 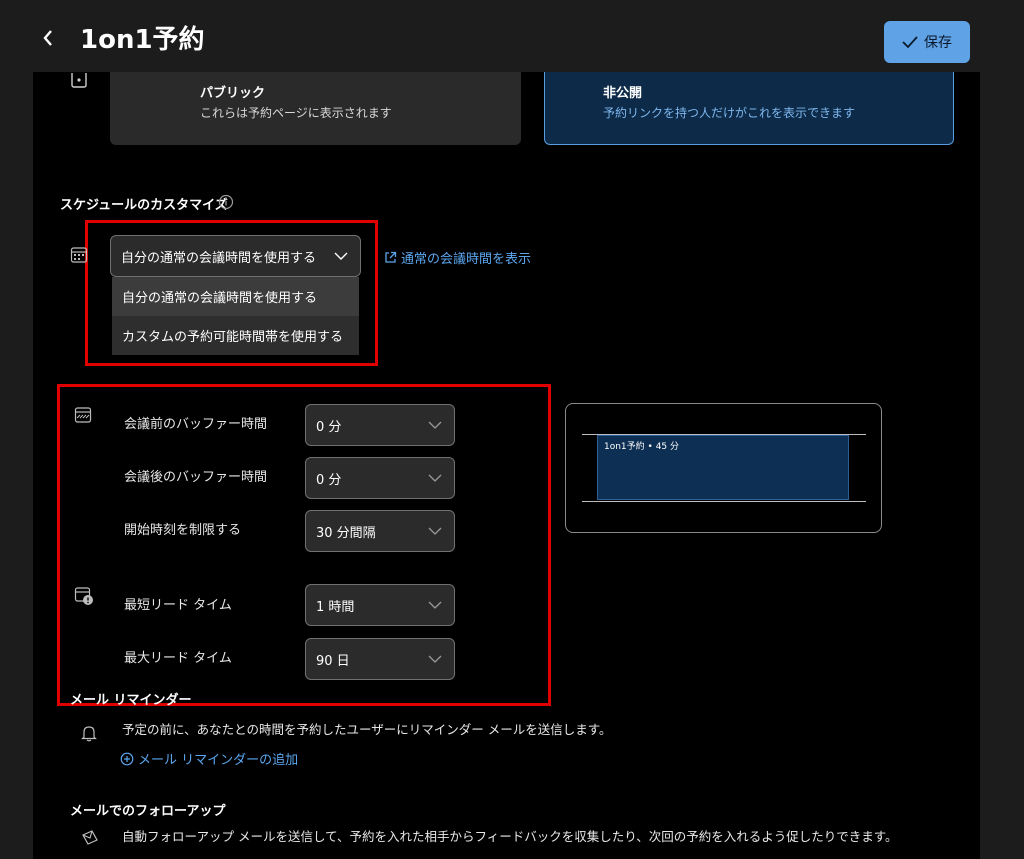 I want to click on public-option-desc: これらは予約ページに表示されます, so click(x=296, y=113).